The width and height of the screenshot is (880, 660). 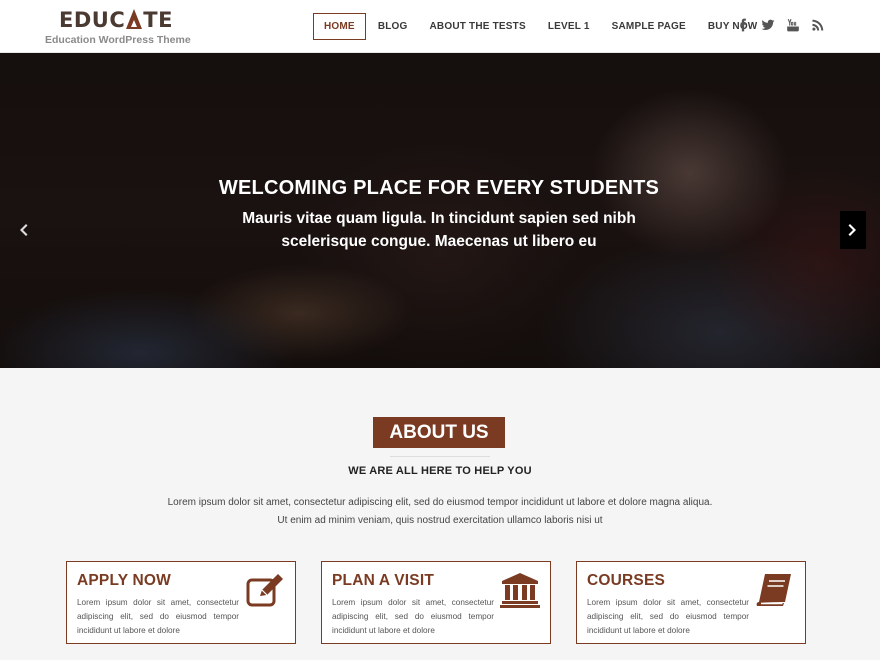 I want to click on nav-about-the-tests: ABOUT THE TESTS, so click(x=478, y=26).